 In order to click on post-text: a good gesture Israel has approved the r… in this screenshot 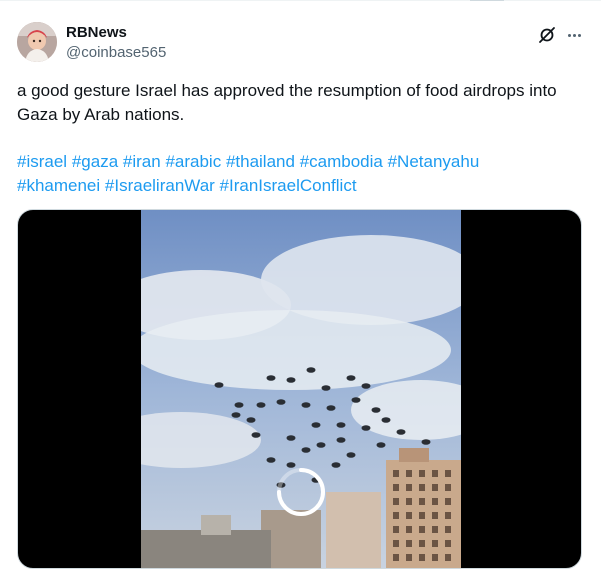, I will do `click(287, 102)`.